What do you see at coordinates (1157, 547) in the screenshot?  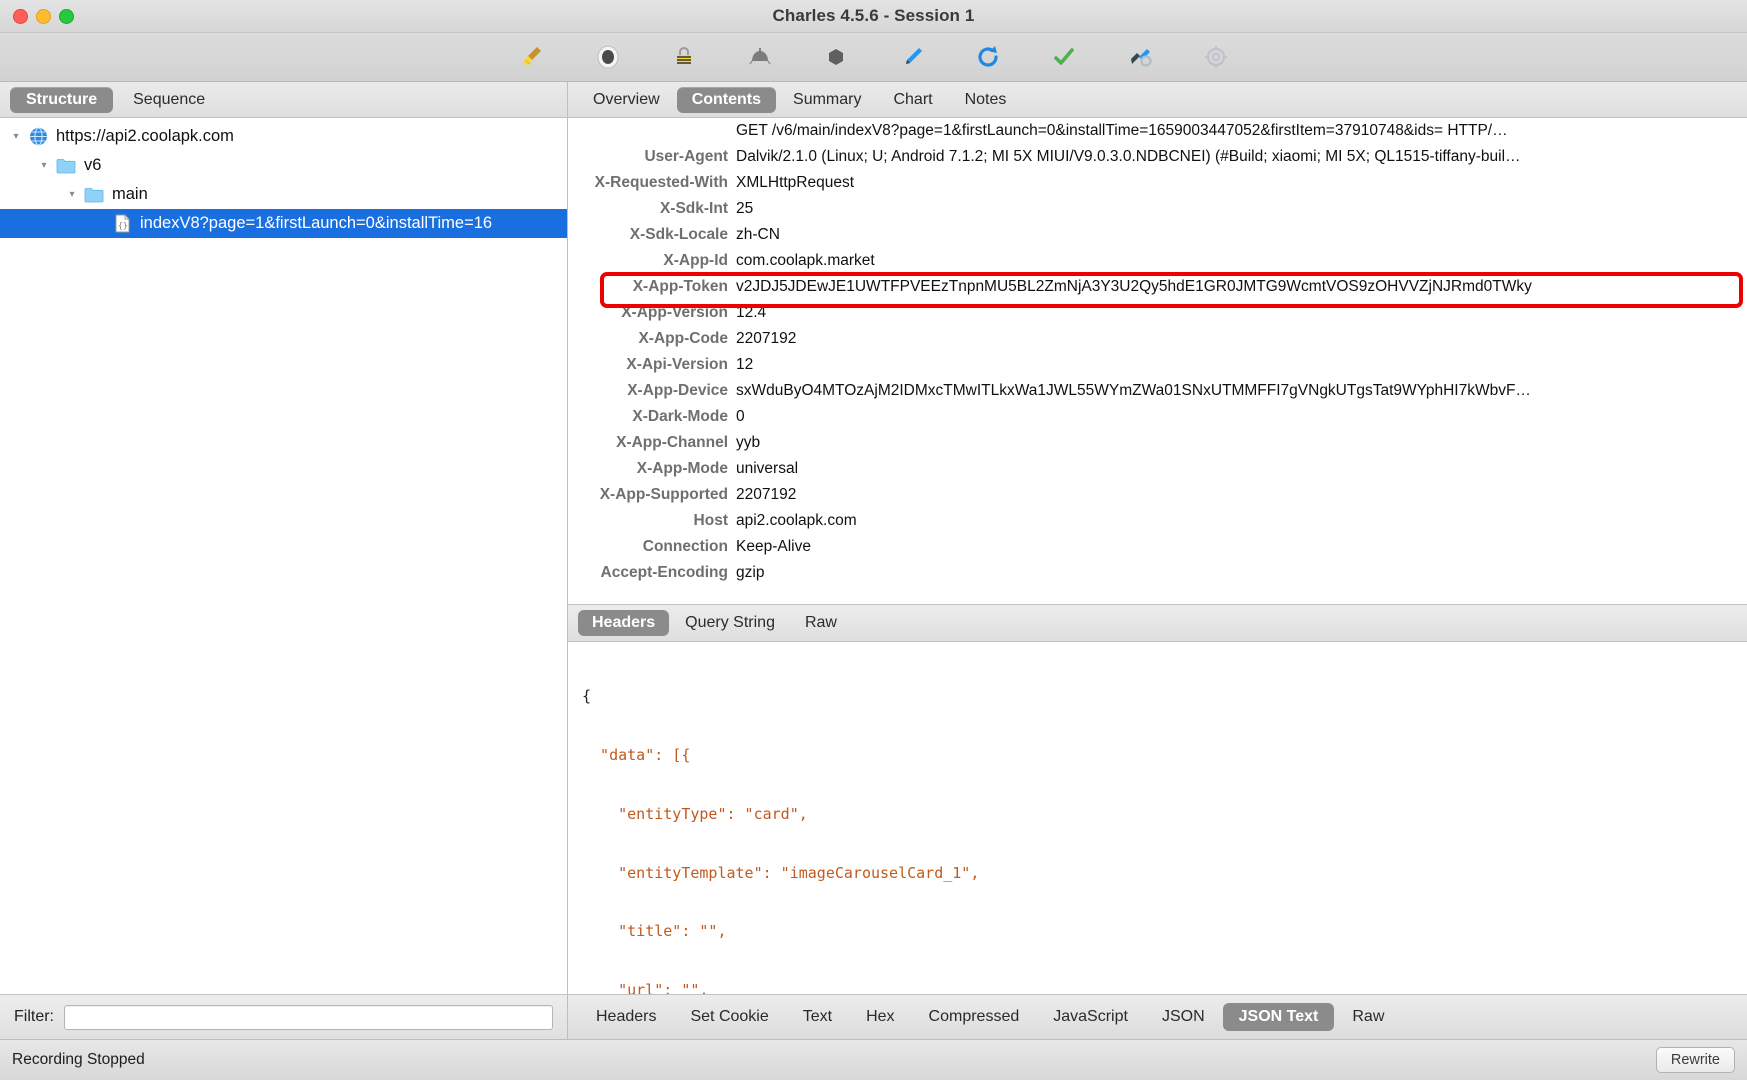 I see `header-row: Connection Keep-Alive` at bounding box center [1157, 547].